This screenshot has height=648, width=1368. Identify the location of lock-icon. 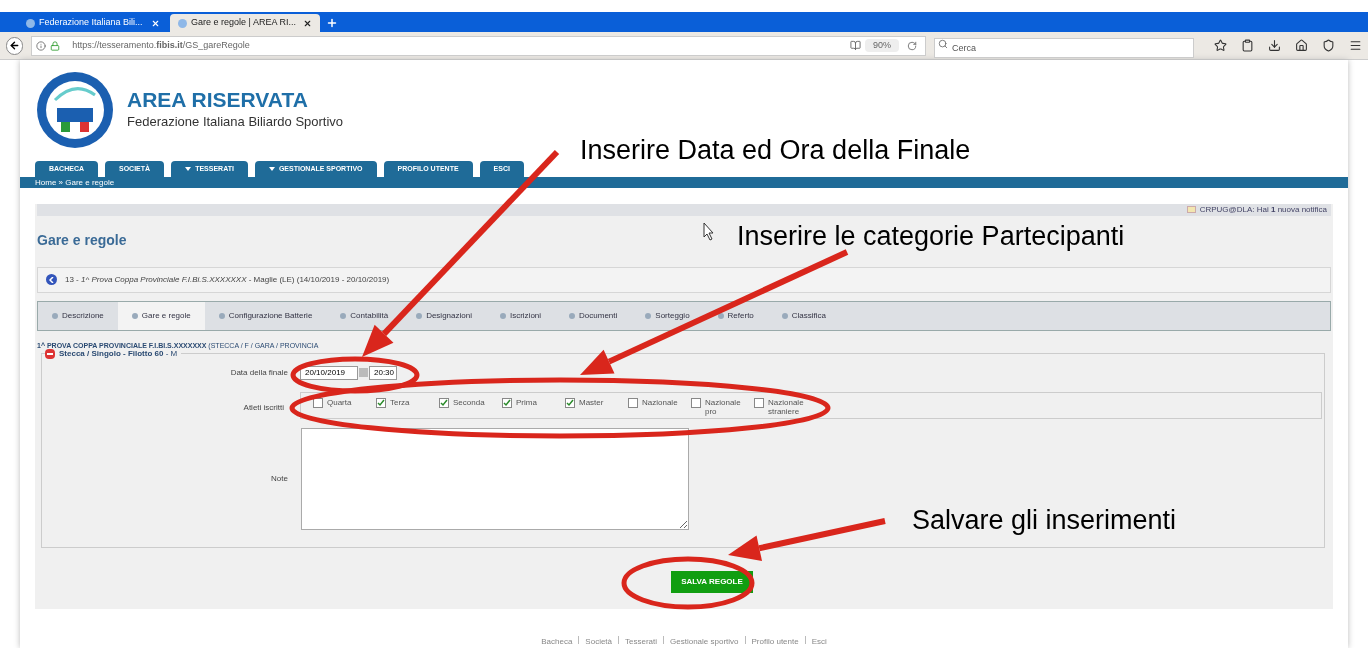
(55, 45).